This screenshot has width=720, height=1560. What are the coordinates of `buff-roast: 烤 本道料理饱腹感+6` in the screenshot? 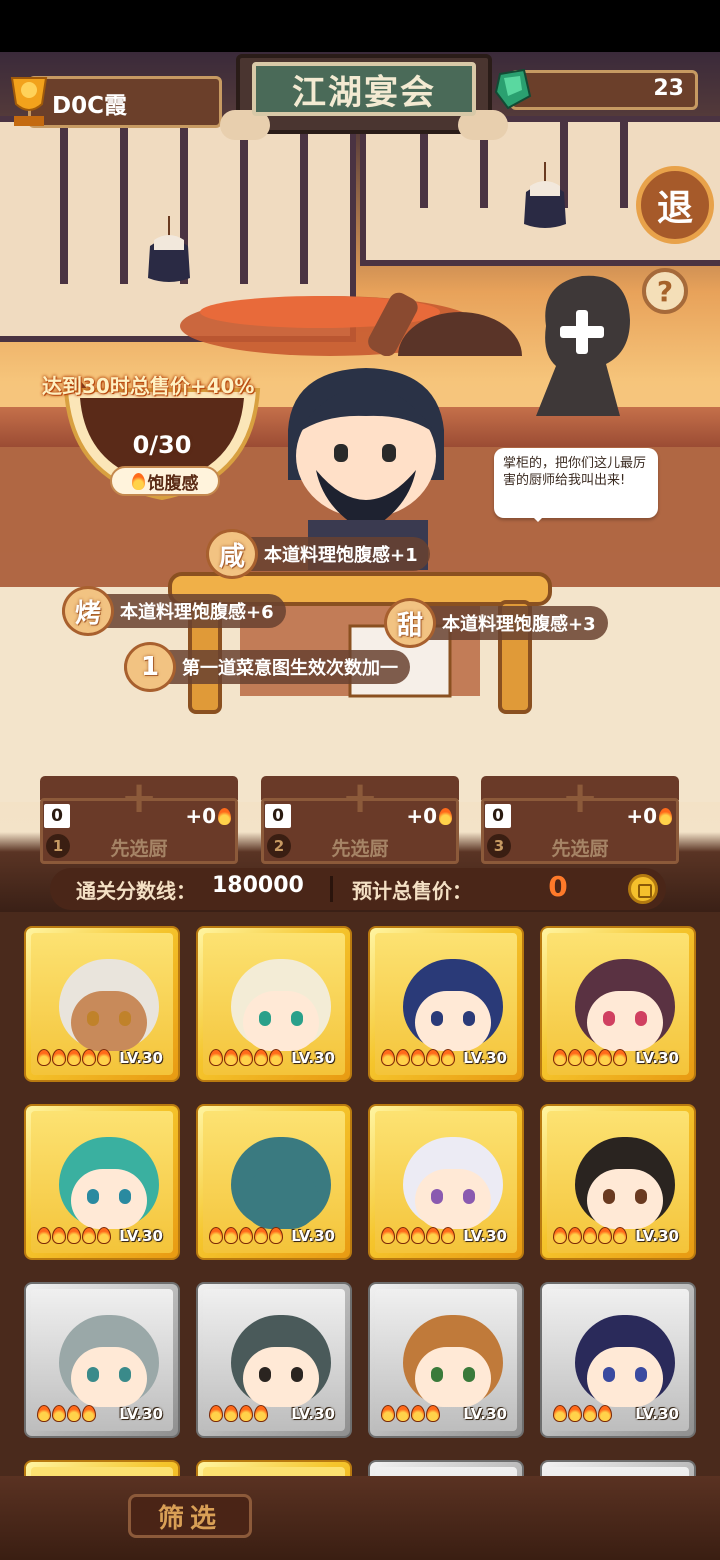 It's located at (174, 611).